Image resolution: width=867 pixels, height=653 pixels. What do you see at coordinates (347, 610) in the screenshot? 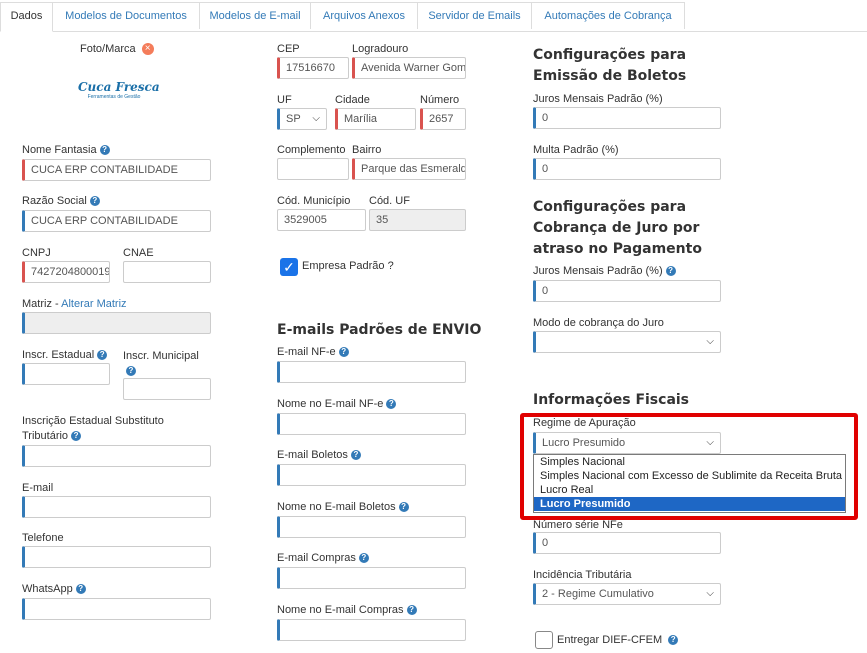
I see `nome-email-compras-label: Nome no E-mail Compras?` at bounding box center [347, 610].